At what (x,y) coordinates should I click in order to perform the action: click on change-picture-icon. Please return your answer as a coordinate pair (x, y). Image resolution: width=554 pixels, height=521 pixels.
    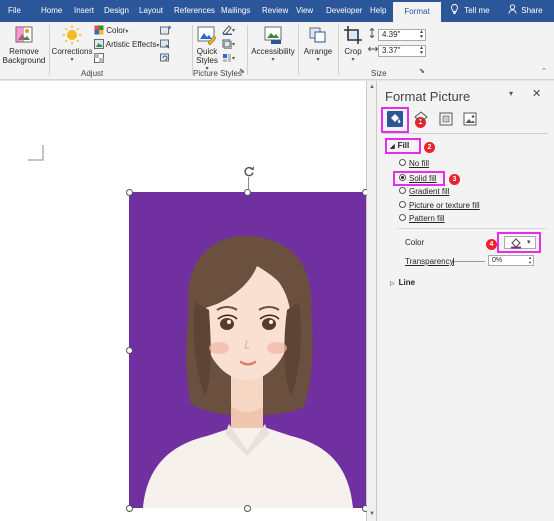
    Looking at the image, I should click on (165, 44).